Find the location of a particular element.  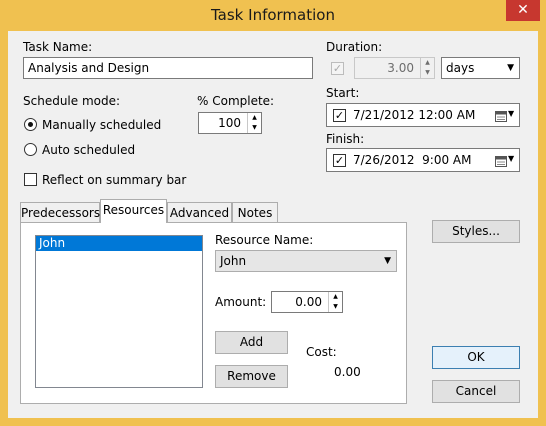

finish-date-value: 7/26/2012 9:00 AM is located at coordinates (412, 160).